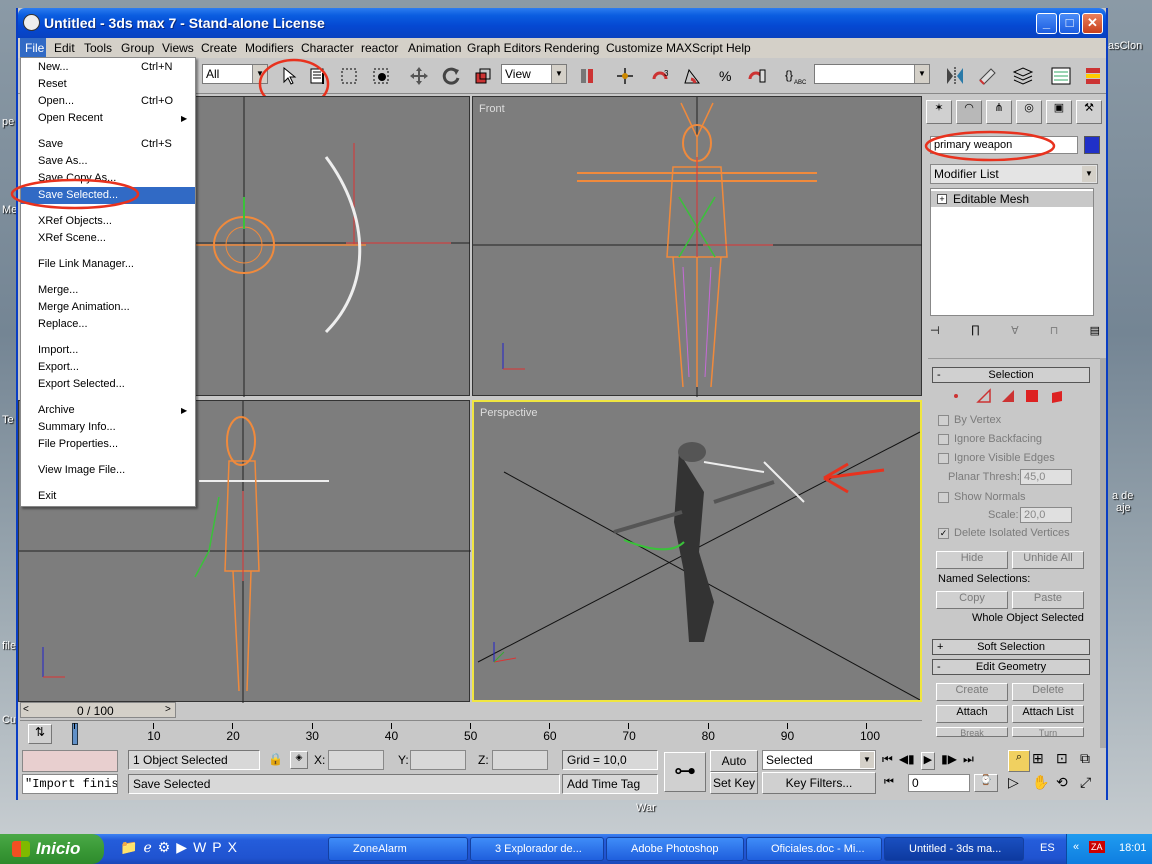 This screenshot has width=1152, height=864. Describe the element at coordinates (999, 112) in the screenshot. I see `hierarchy-tab-icon: ⋔` at that location.